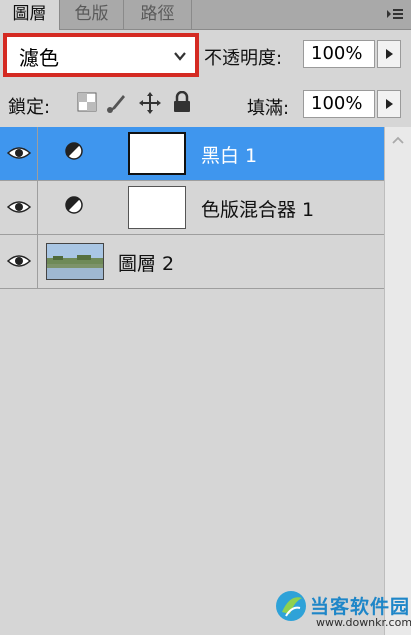 The height and width of the screenshot is (635, 411). What do you see at coordinates (257, 208) in the screenshot?
I see `layer-name: 色版混合器 1` at bounding box center [257, 208].